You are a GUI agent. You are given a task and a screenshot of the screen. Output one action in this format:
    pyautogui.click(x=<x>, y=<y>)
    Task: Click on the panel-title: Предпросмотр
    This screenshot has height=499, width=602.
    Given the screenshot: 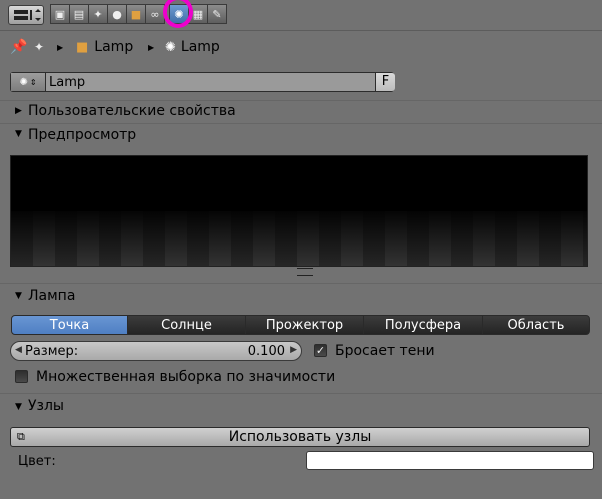 What is the action you would take?
    pyautogui.click(x=82, y=135)
    